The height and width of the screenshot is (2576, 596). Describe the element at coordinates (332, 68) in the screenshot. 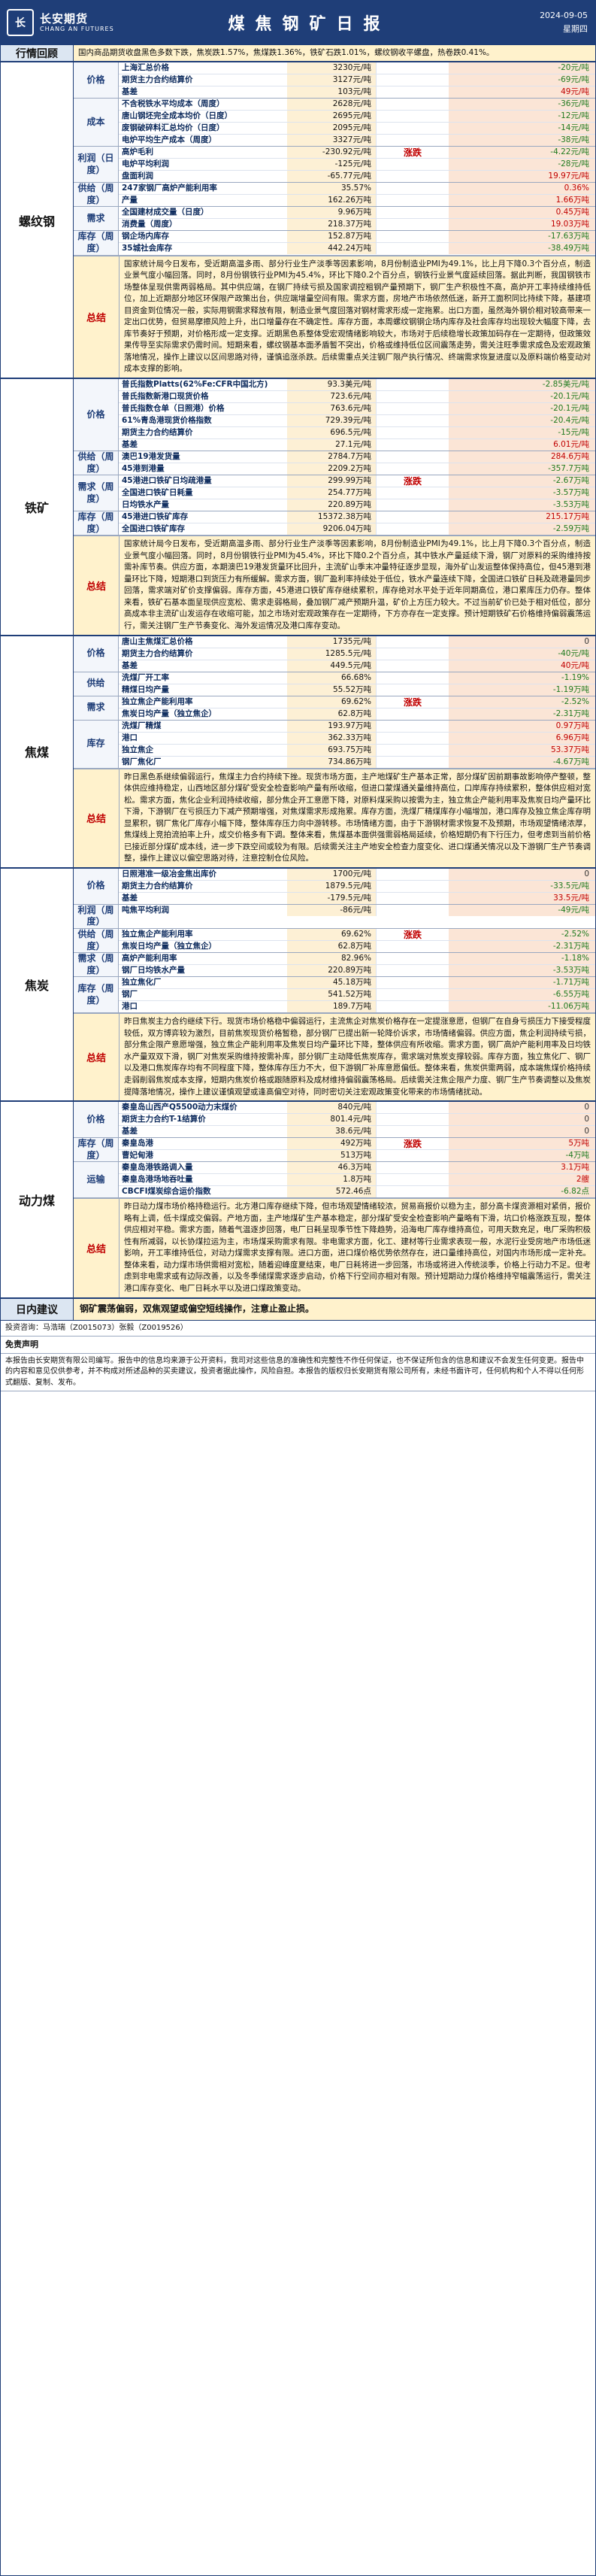

I see `indicator-value: 3230元/吨` at that location.